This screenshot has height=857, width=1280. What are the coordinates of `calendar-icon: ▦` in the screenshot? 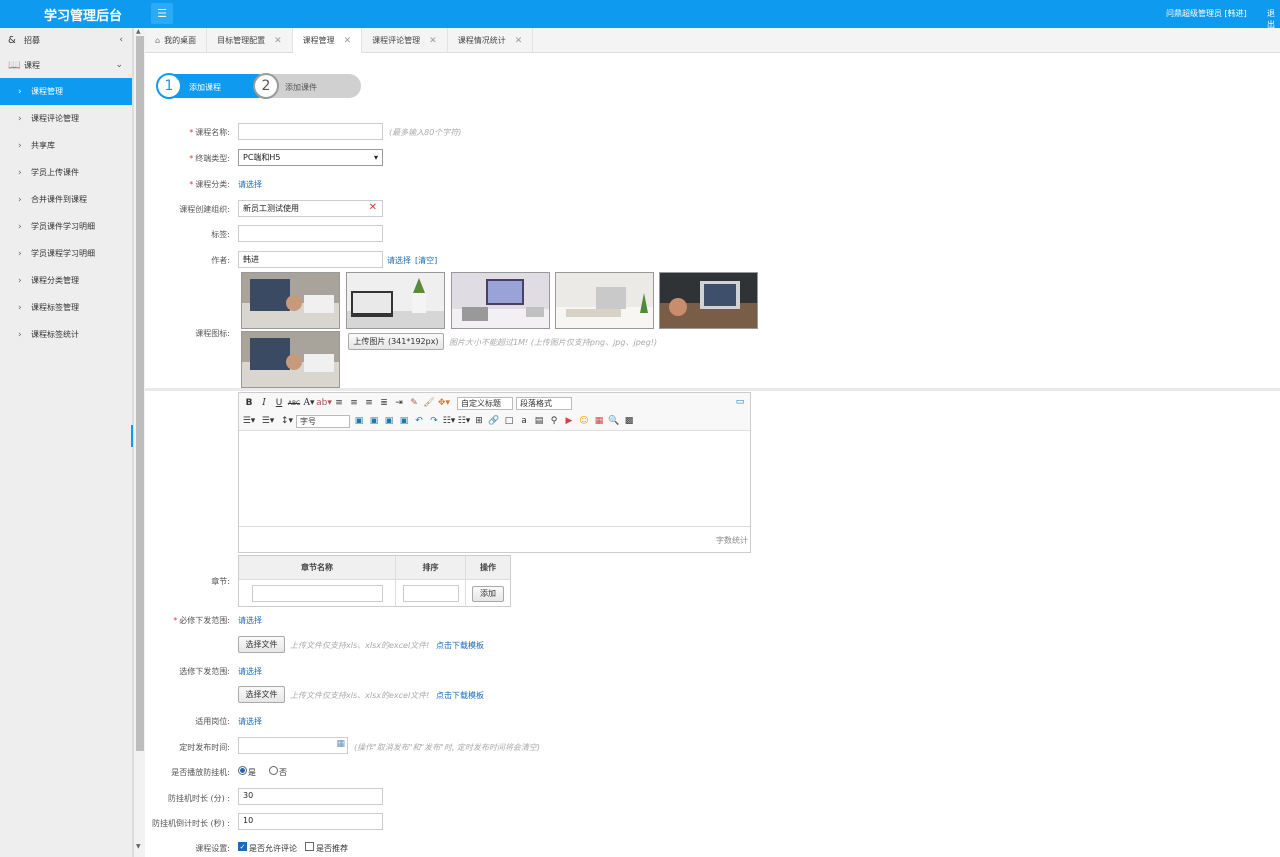 It's located at (340, 744).